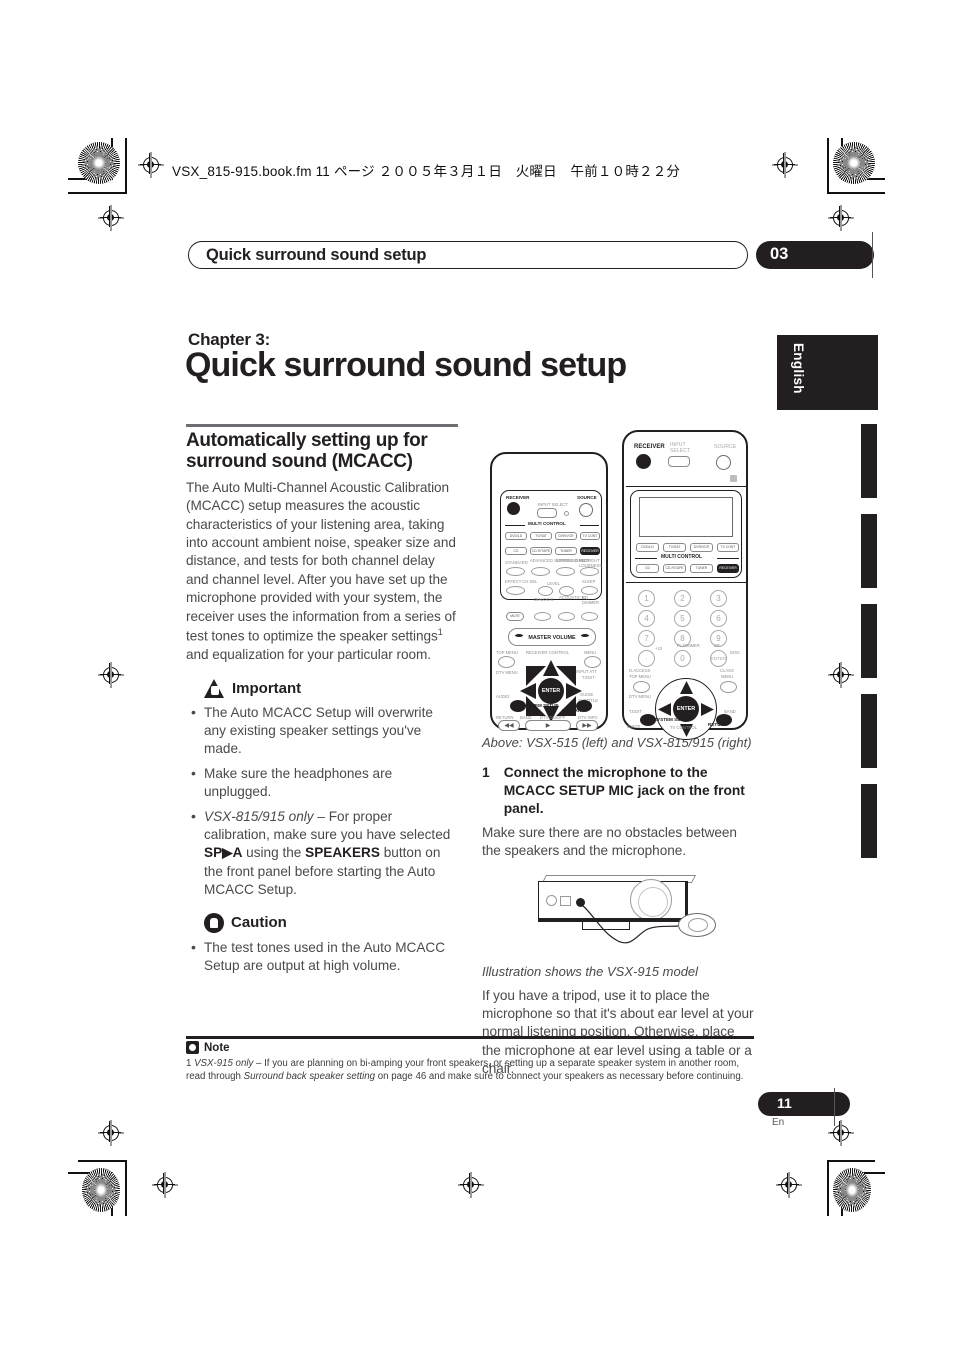 The height and width of the screenshot is (1351, 954). I want to click on remote-815-key-6: 6, so click(718, 618).